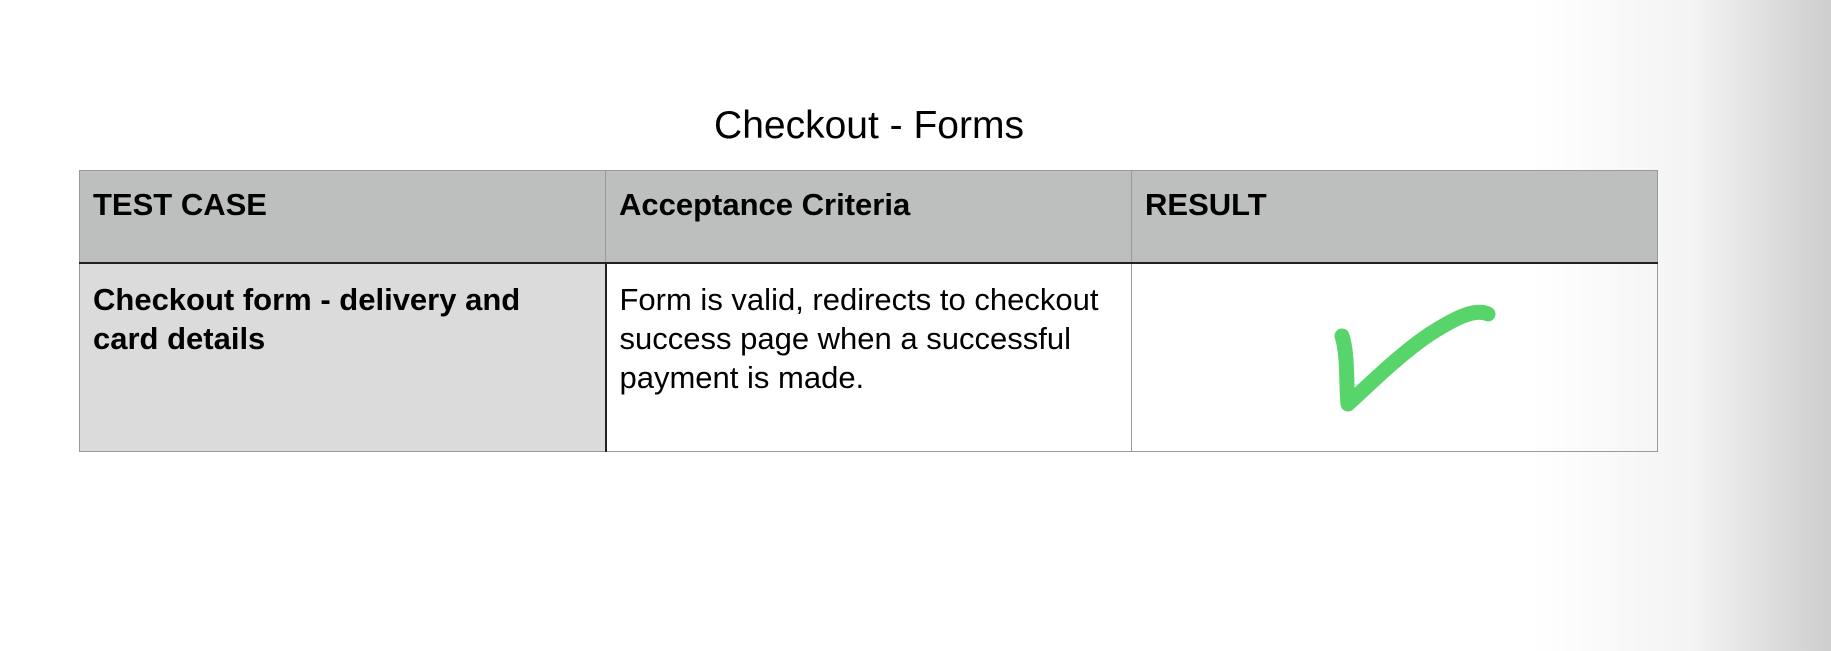 The width and height of the screenshot is (1831, 651). What do you see at coordinates (342, 217) in the screenshot?
I see `header-test-case: TEST CASE` at bounding box center [342, 217].